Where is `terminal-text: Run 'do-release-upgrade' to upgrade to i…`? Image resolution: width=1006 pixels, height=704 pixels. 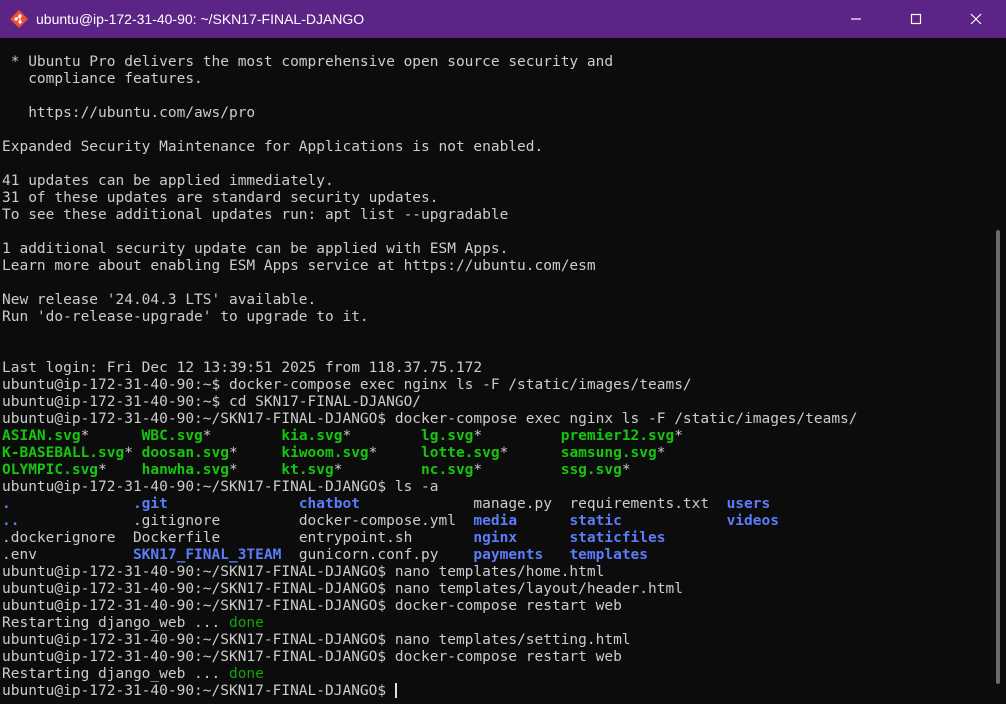
terminal-text: Run 'do-release-upgrade' to upgrade to i… is located at coordinates (185, 317).